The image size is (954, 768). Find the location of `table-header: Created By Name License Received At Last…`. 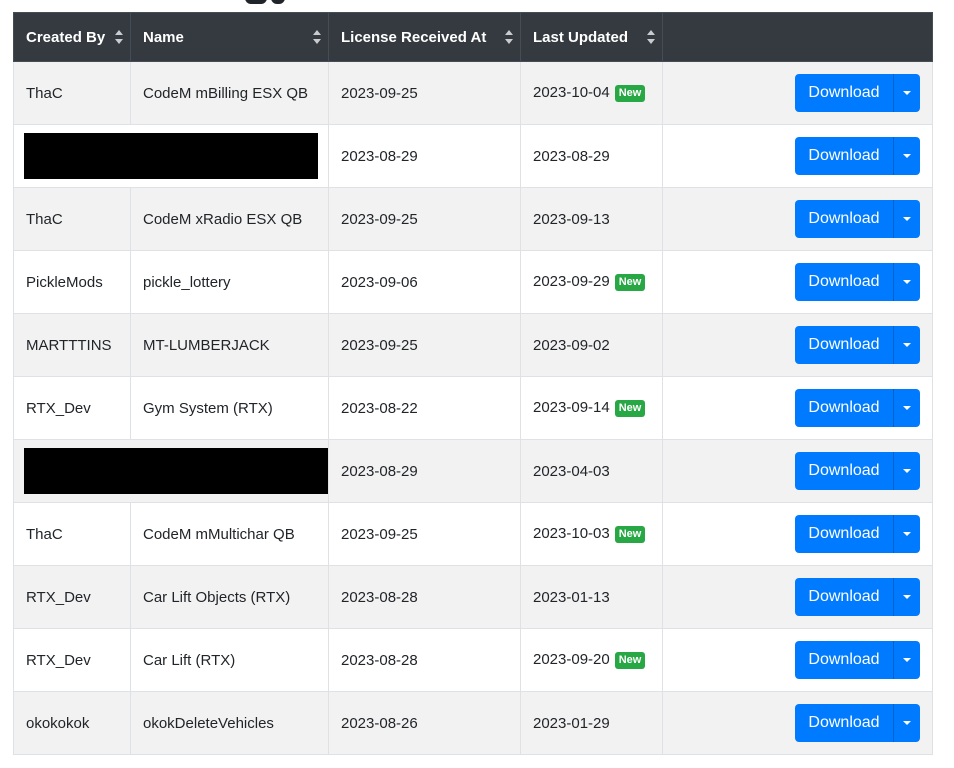

table-header: Created By Name License Received At Last… is located at coordinates (473, 37).